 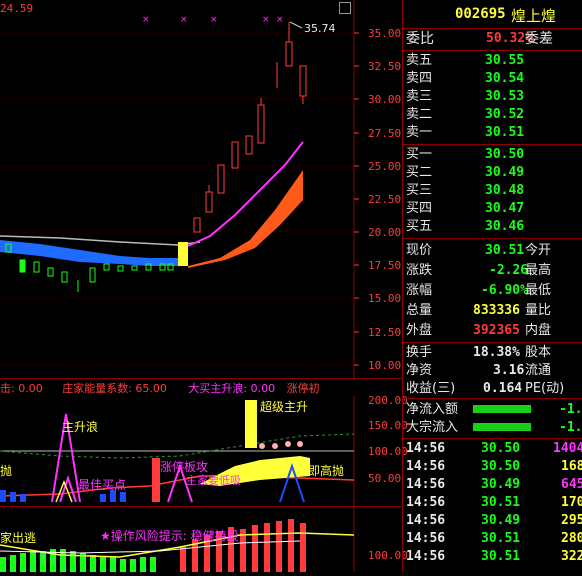 I want to click on flow-label: 大宗流入, so click(x=432, y=427).